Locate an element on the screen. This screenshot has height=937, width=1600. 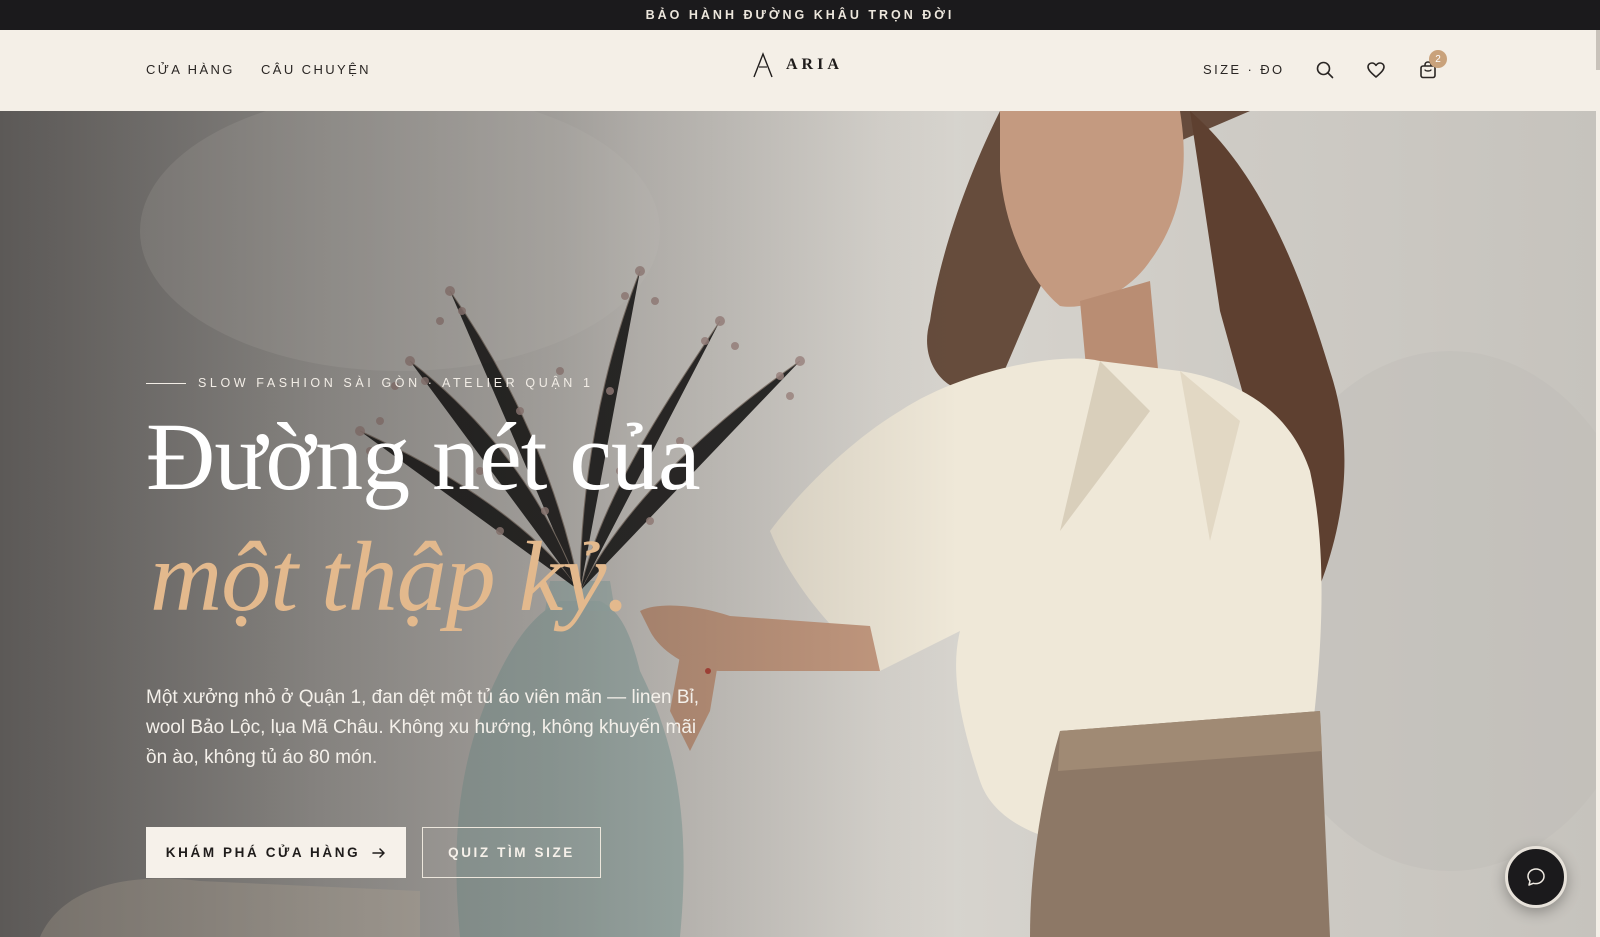
site-header: CỬA HÀNG CÂU CHUYỆN ARIA SIZE · ĐO 2 is located at coordinates (798, 70).